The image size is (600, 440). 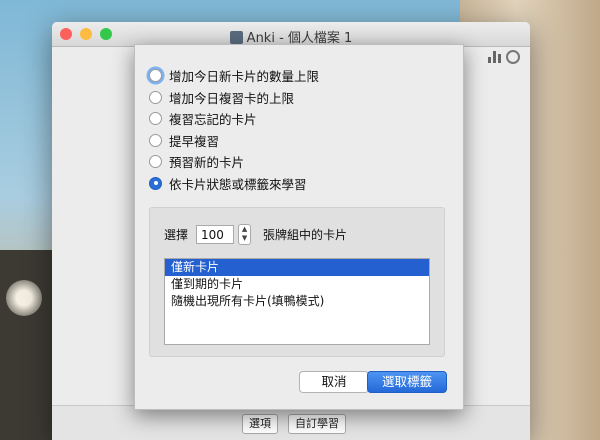 I want to click on option-label: 提早複習, so click(x=194, y=141).